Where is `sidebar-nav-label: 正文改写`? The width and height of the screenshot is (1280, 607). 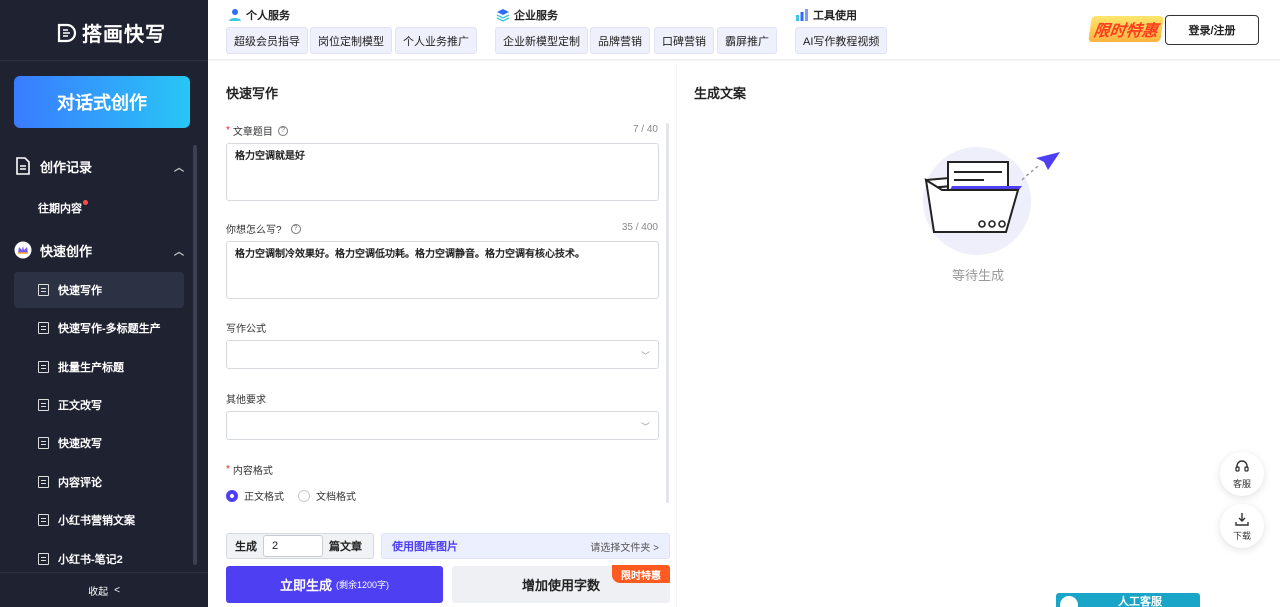 sidebar-nav-label: 正文改写 is located at coordinates (80, 406).